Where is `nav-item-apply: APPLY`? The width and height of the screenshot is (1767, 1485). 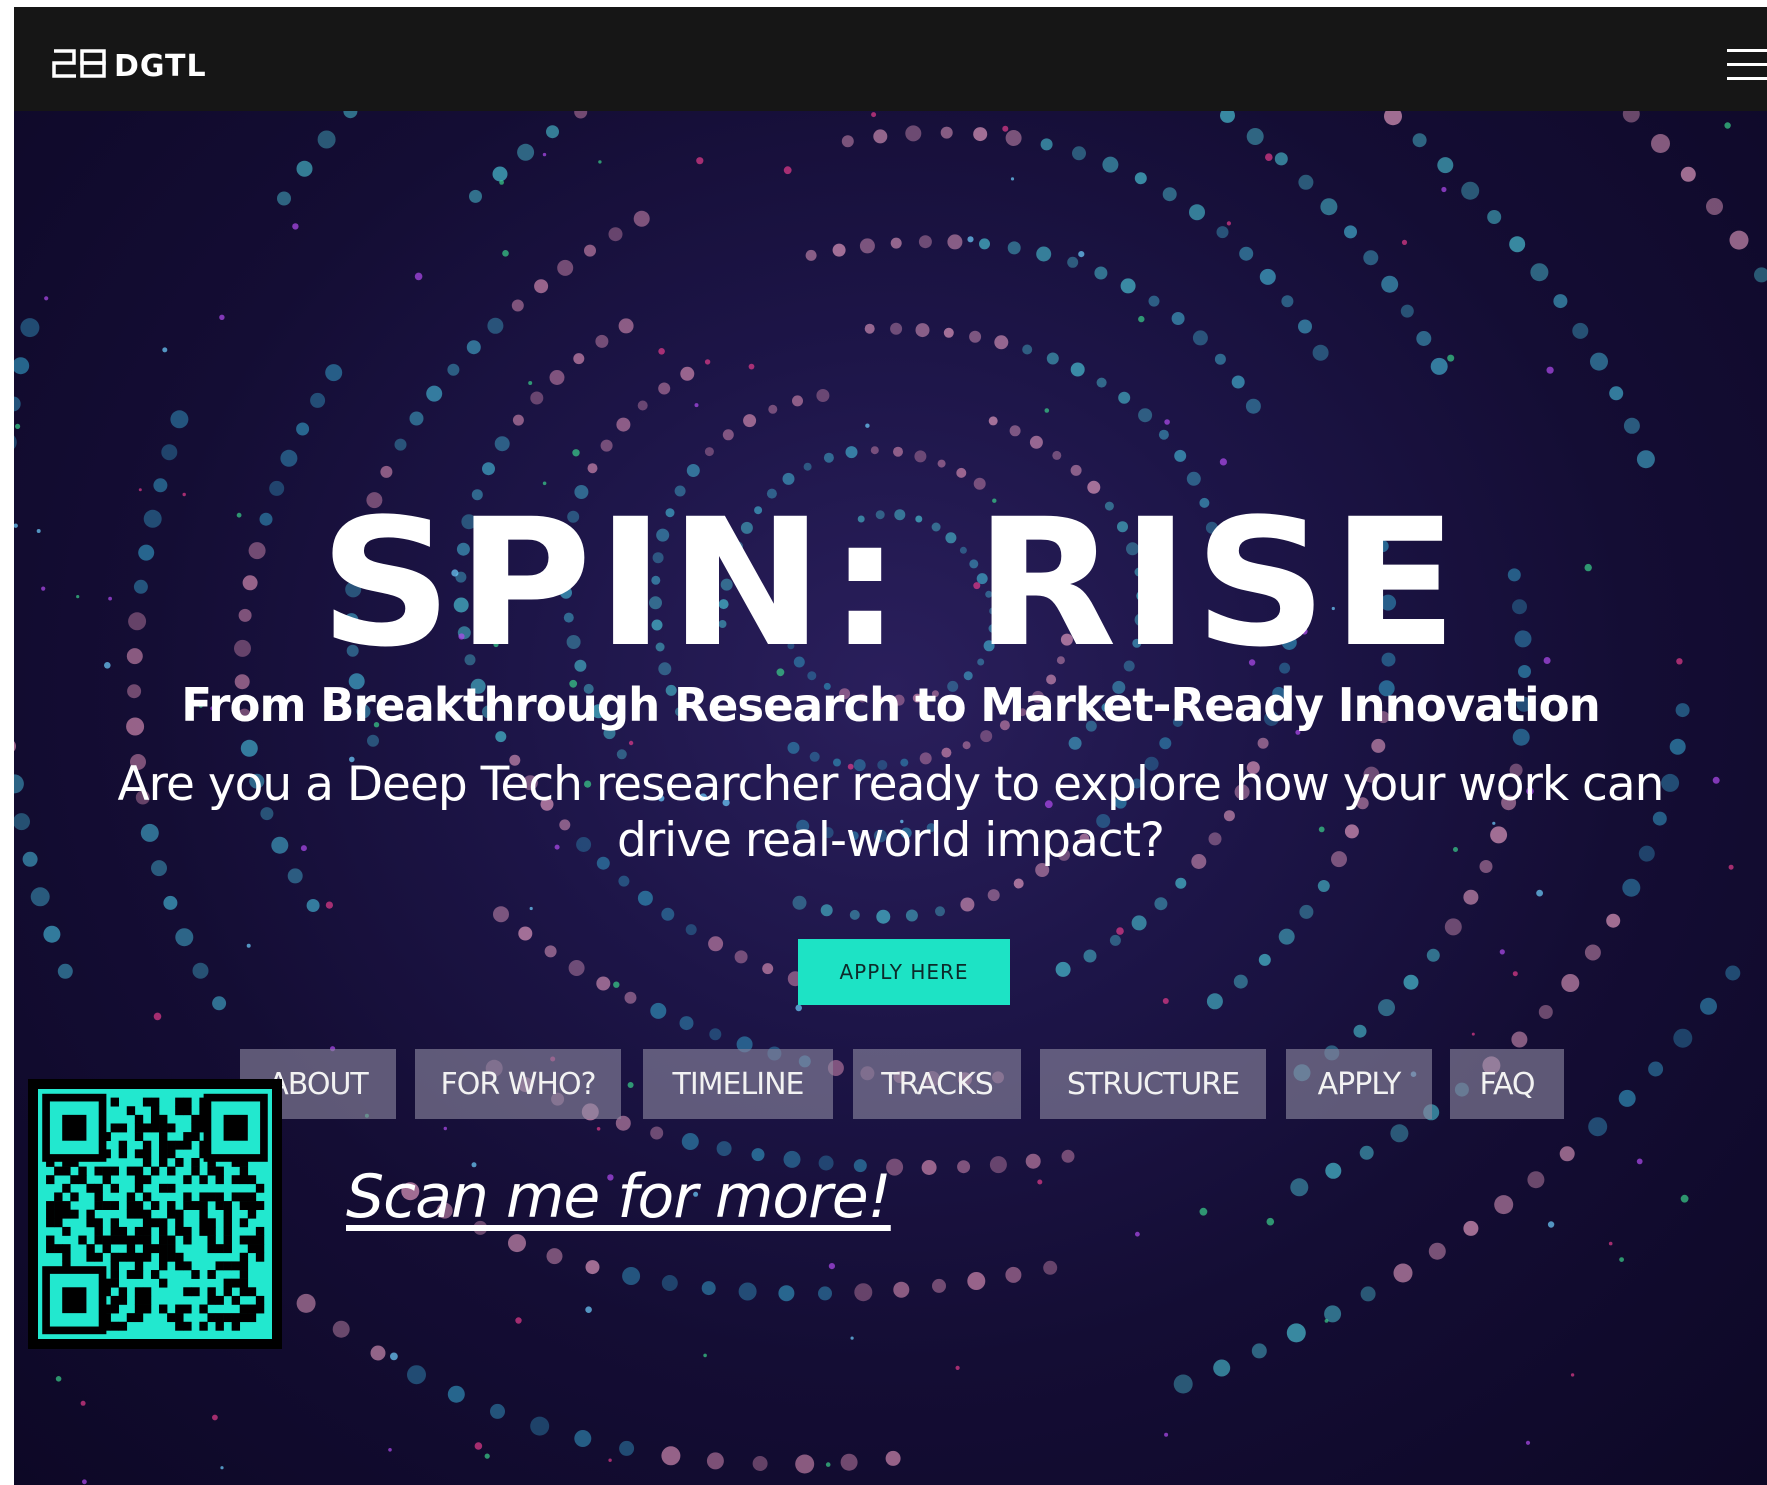 nav-item-apply: APPLY is located at coordinates (1359, 1084).